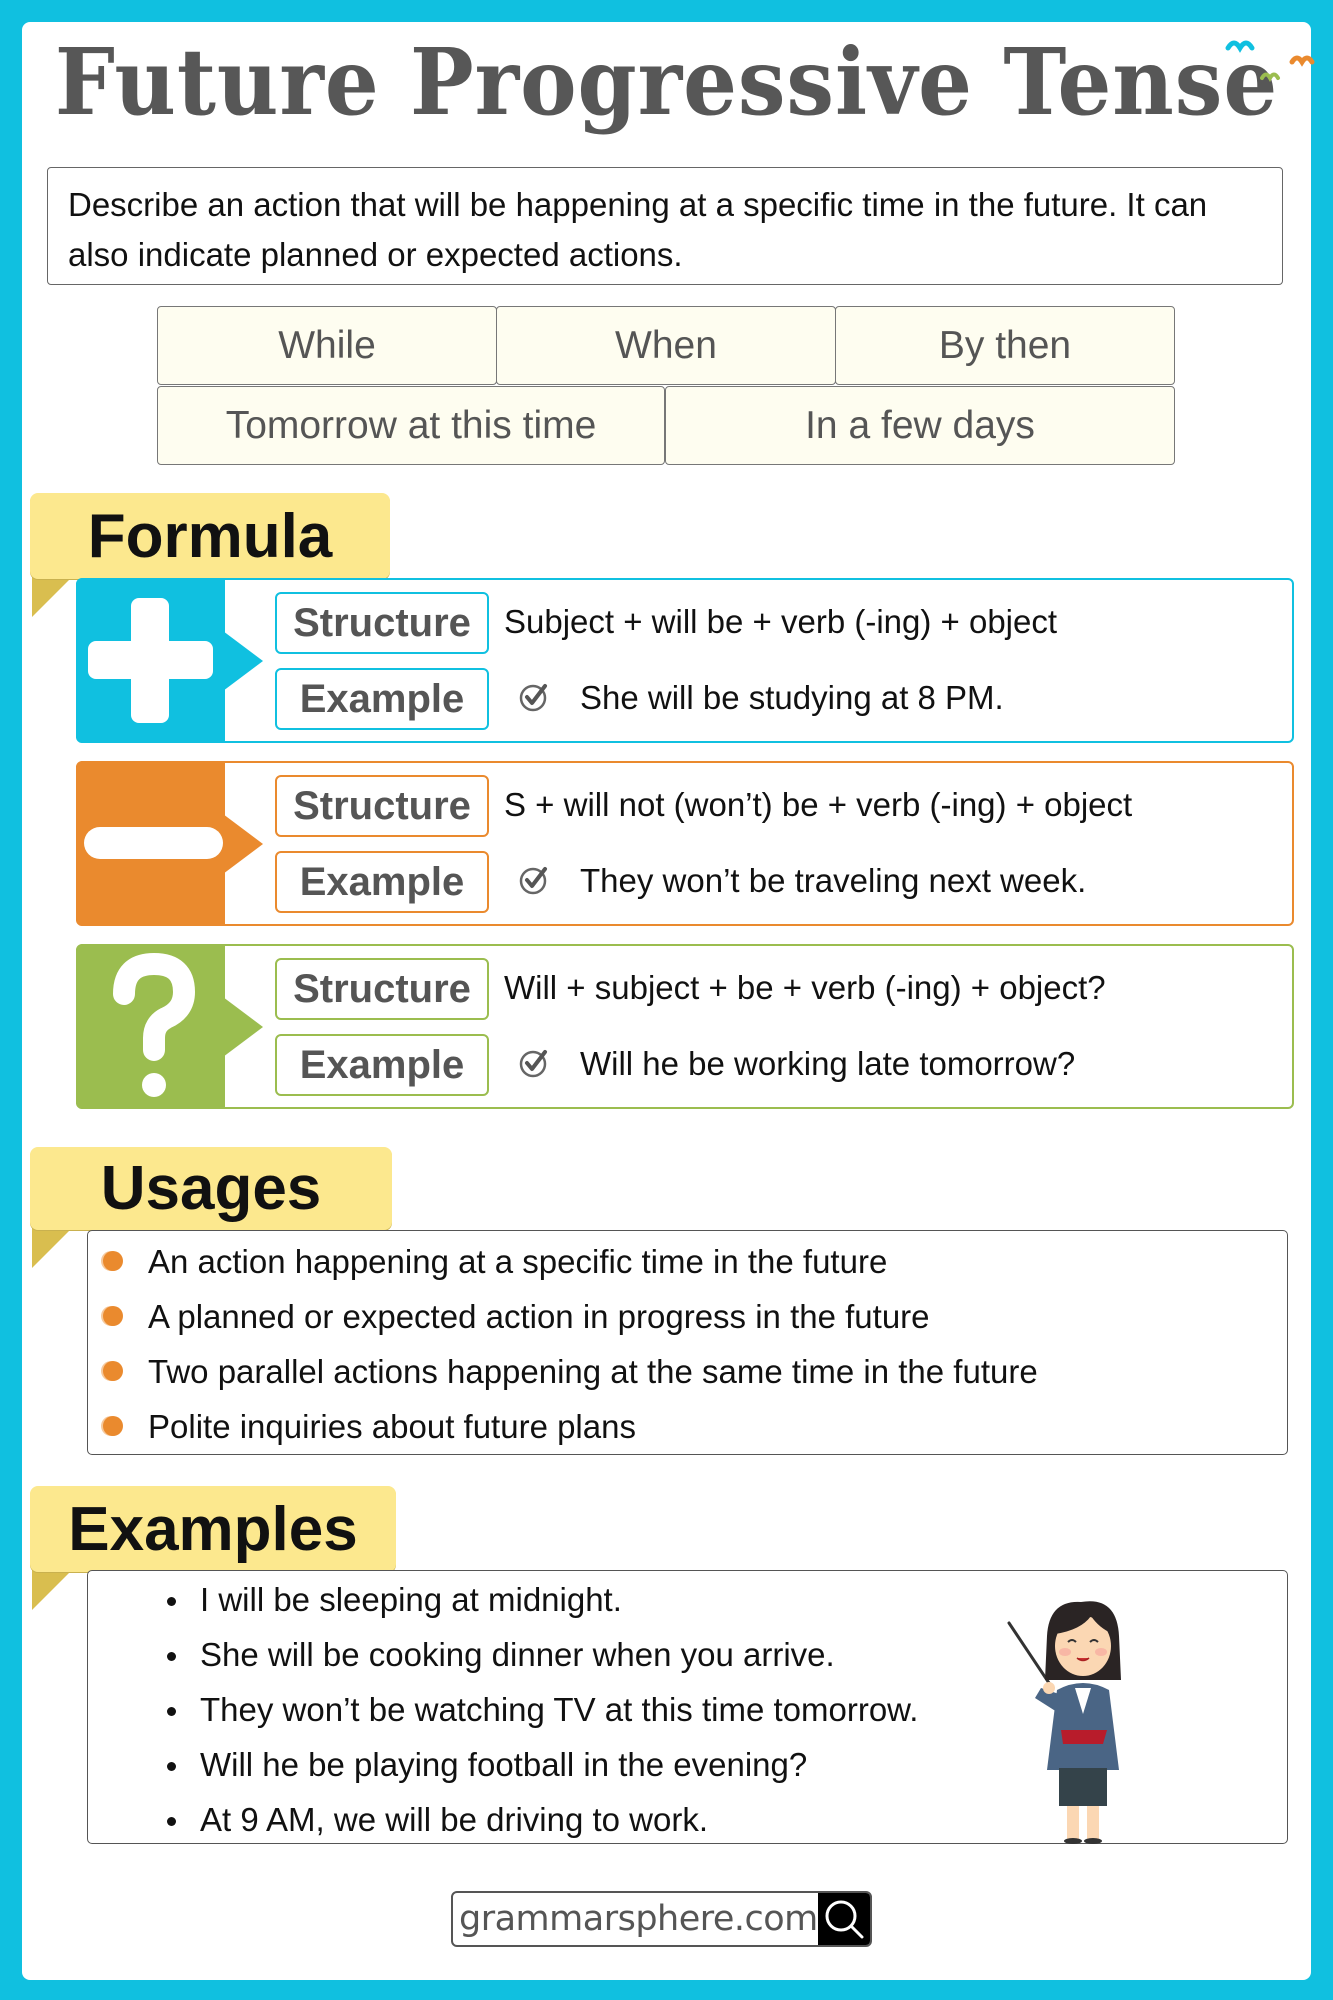 The width and height of the screenshot is (1333, 2000). What do you see at coordinates (1005, 345) in the screenshot?
I see `keyword-by-then: By then` at bounding box center [1005, 345].